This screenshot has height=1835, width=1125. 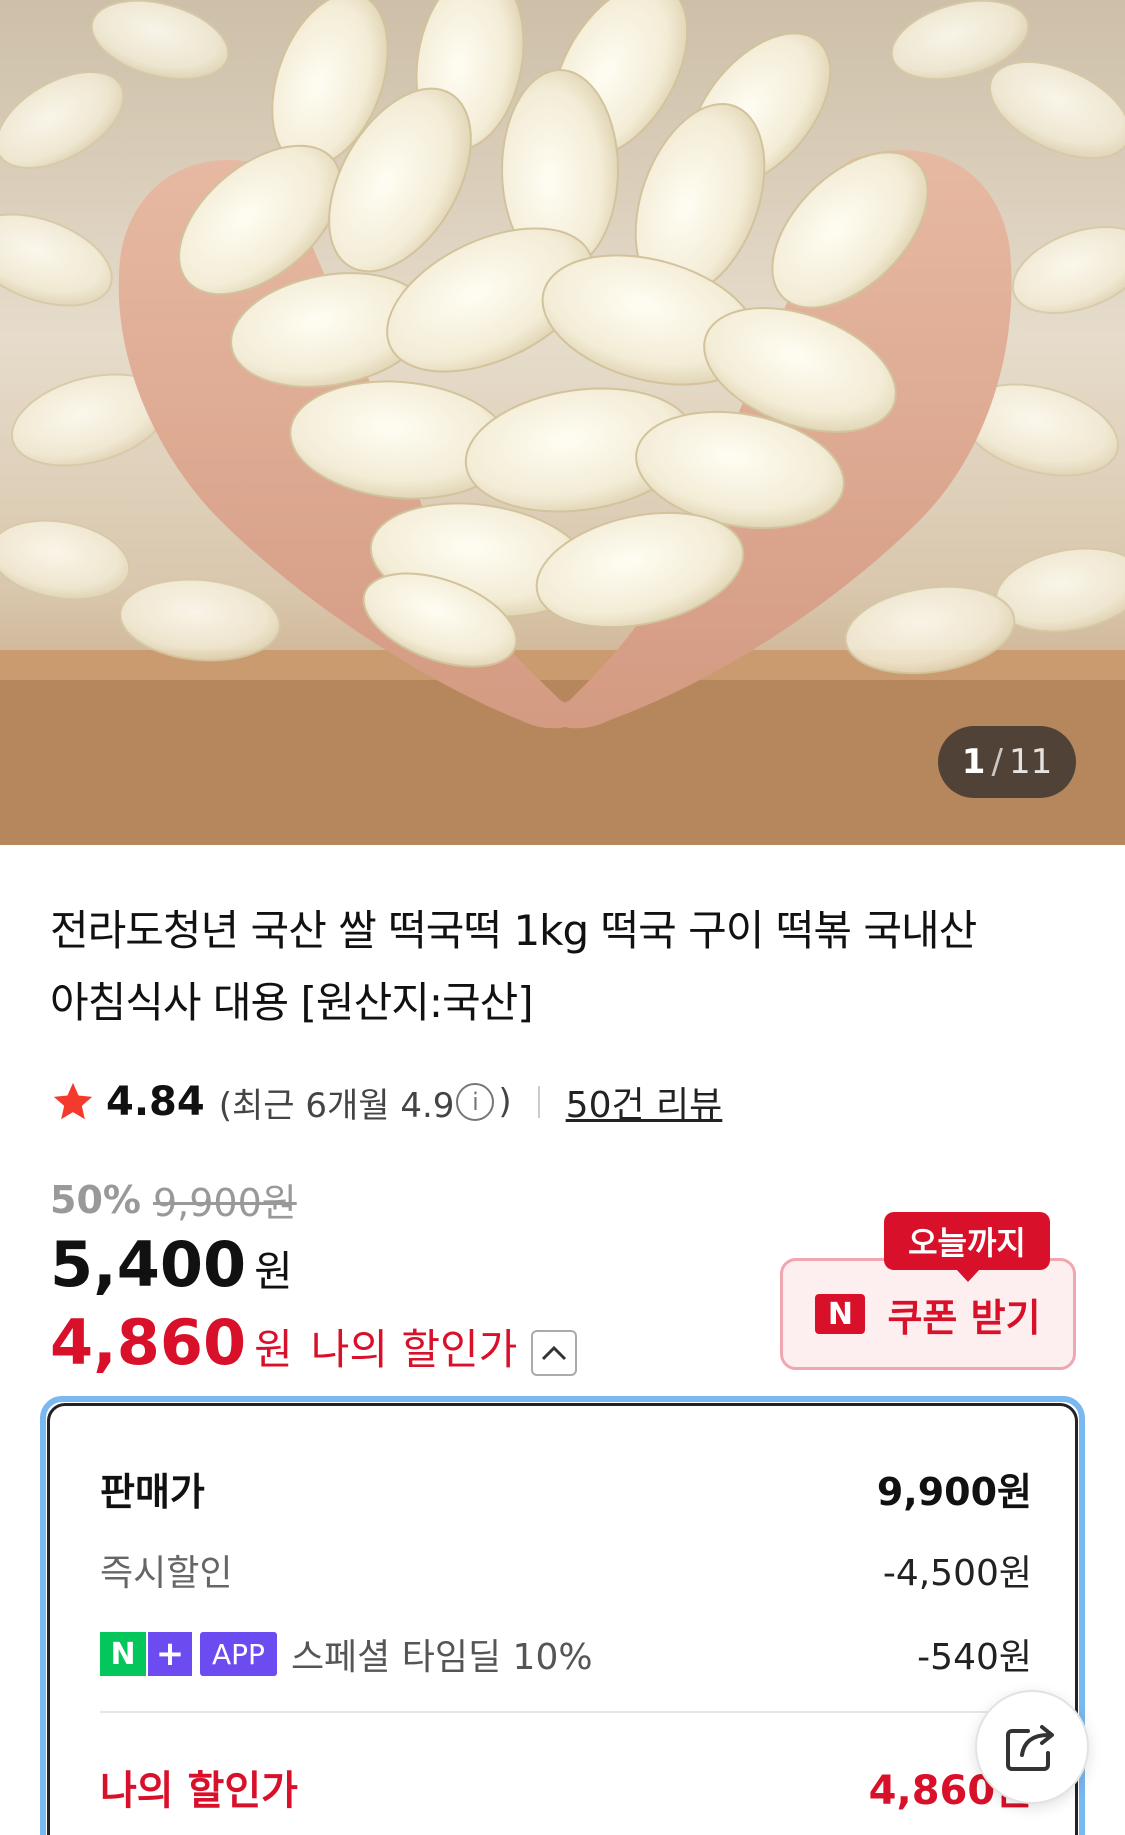 I want to click on recent-rating-text: (최근 6개월 4.9, so click(x=336, y=1105).